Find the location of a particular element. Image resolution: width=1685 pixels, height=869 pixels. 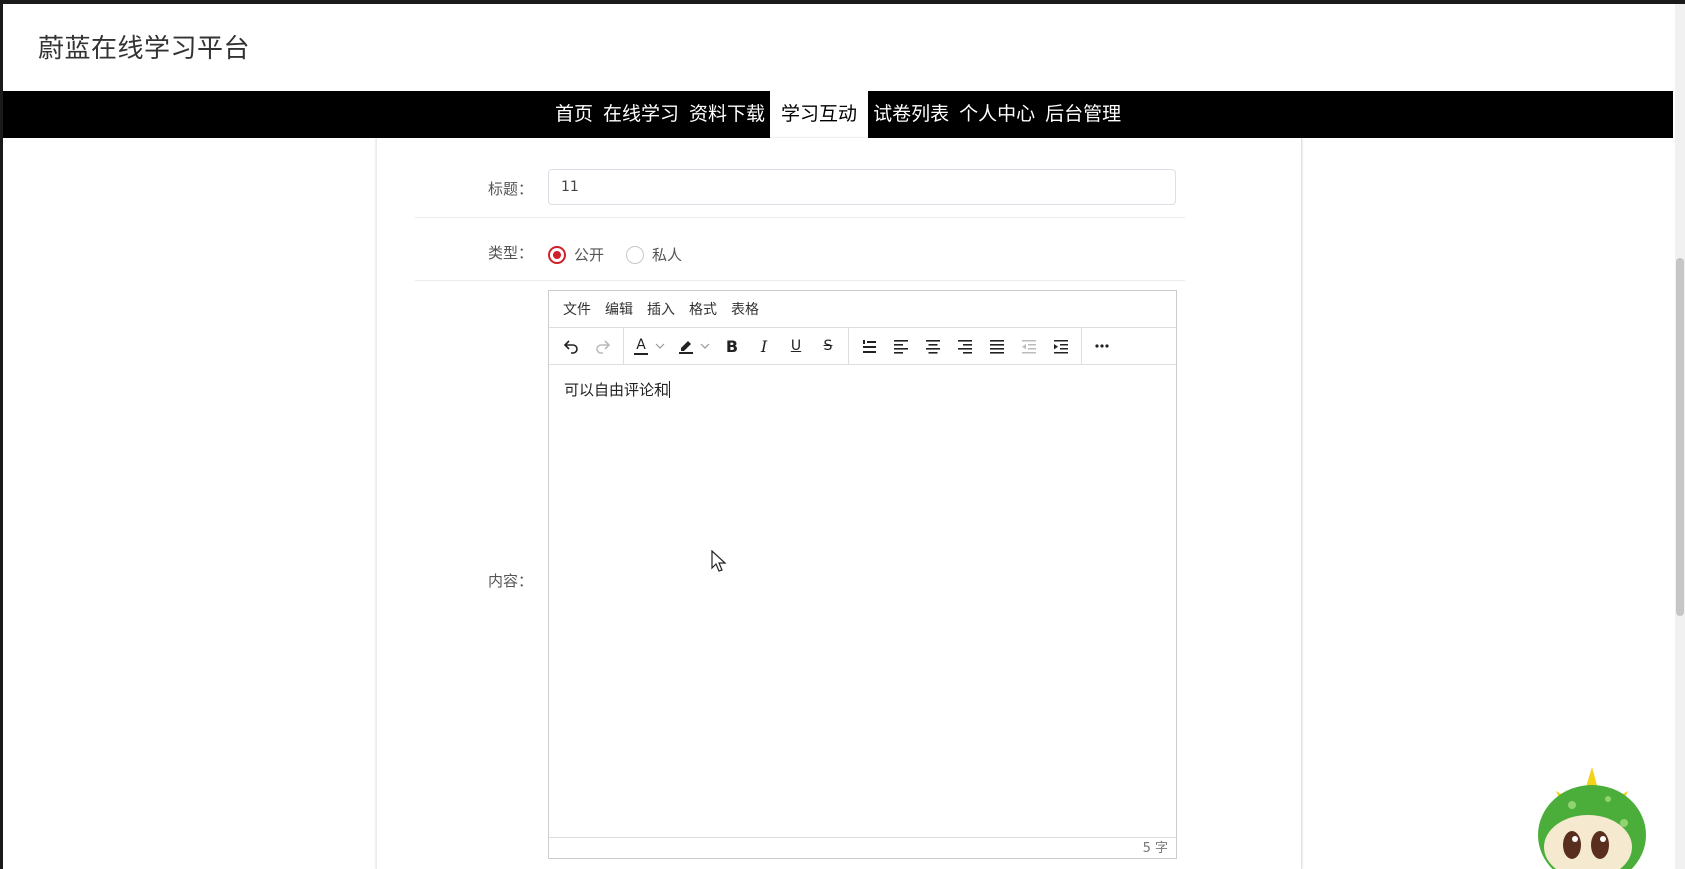

menu-format: 格式 is located at coordinates (703, 309).